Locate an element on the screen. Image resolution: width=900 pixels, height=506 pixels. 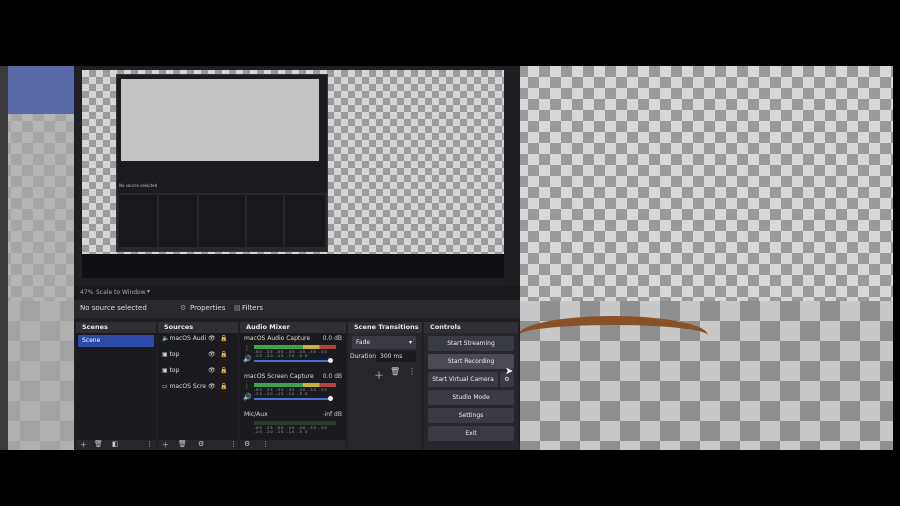
mixer-footer: ⚙ ⋮ is located at coordinates (293, 445).